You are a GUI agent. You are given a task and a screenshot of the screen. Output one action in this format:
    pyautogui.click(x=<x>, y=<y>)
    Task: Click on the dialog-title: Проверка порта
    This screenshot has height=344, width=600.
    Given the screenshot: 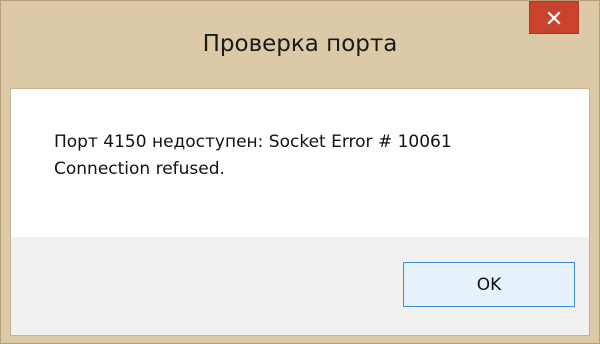 What is the action you would take?
    pyautogui.click(x=300, y=44)
    